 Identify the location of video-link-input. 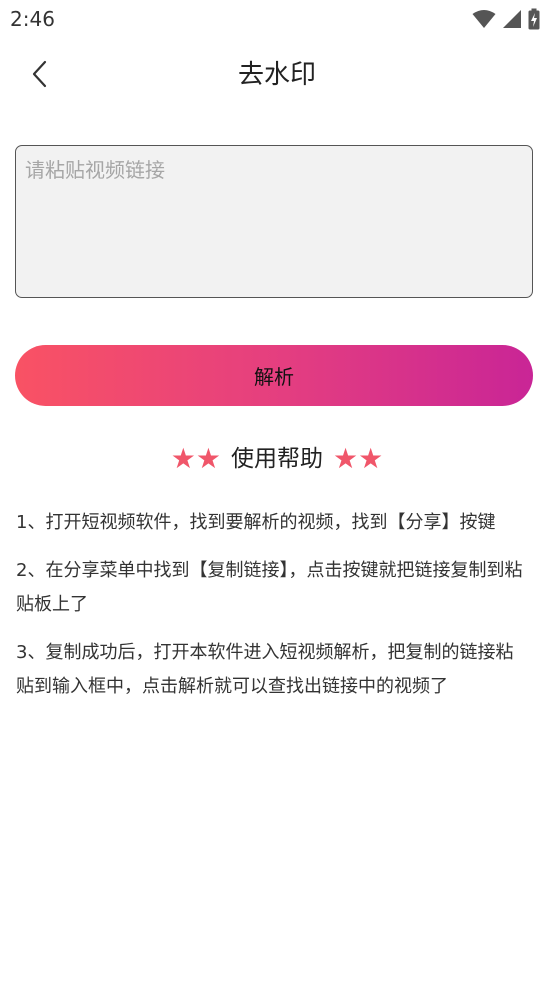
(274, 221).